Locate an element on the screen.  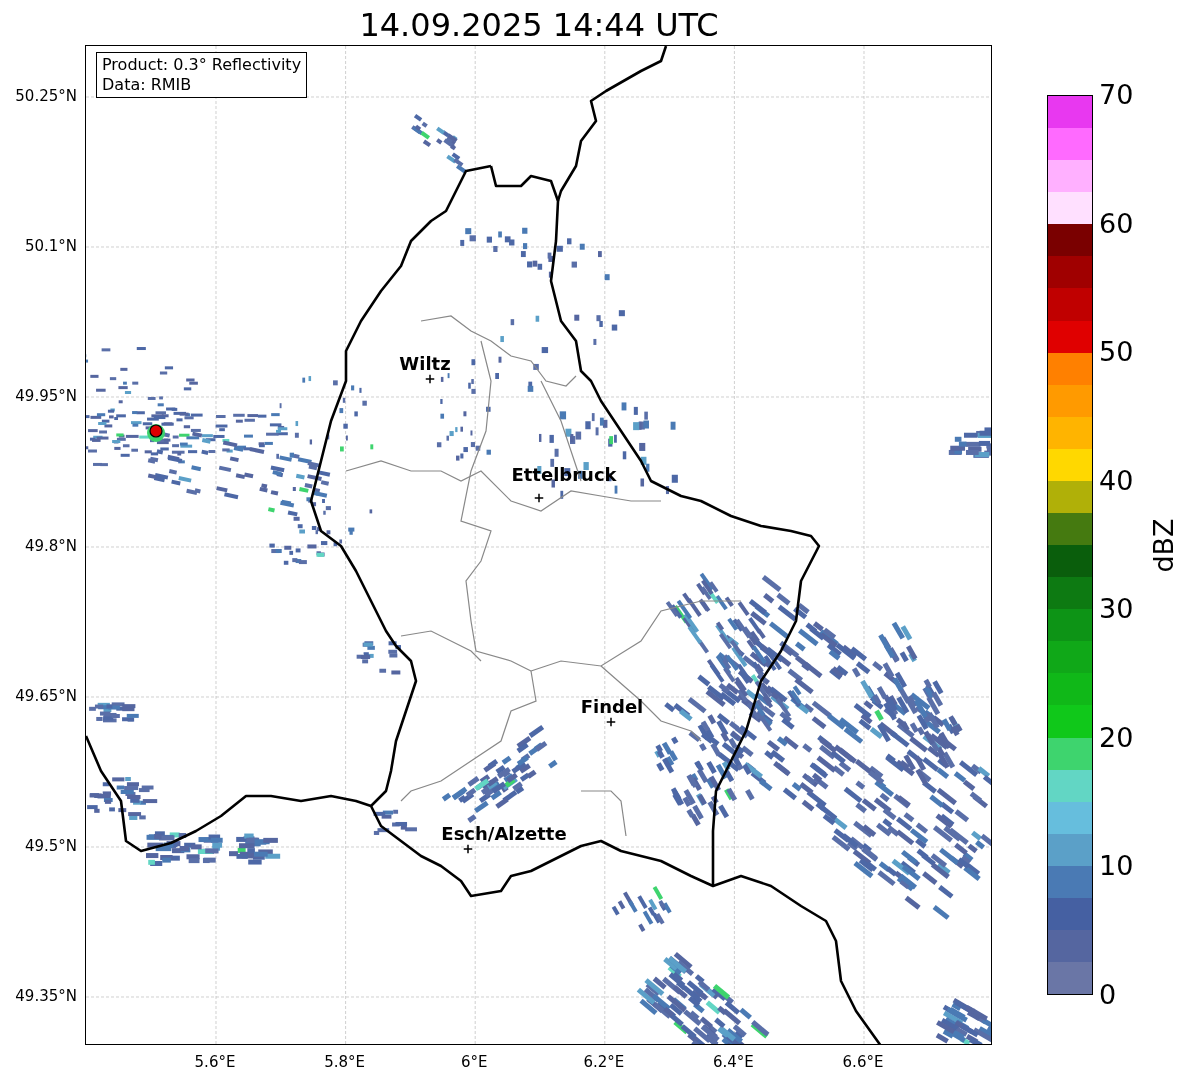
latitude-label: 49.8°N is located at coordinates (50, 546).